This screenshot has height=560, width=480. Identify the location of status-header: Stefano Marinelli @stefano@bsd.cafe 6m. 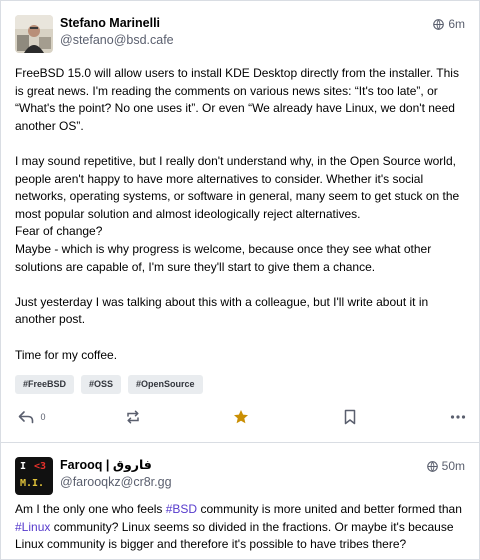
(240, 34).